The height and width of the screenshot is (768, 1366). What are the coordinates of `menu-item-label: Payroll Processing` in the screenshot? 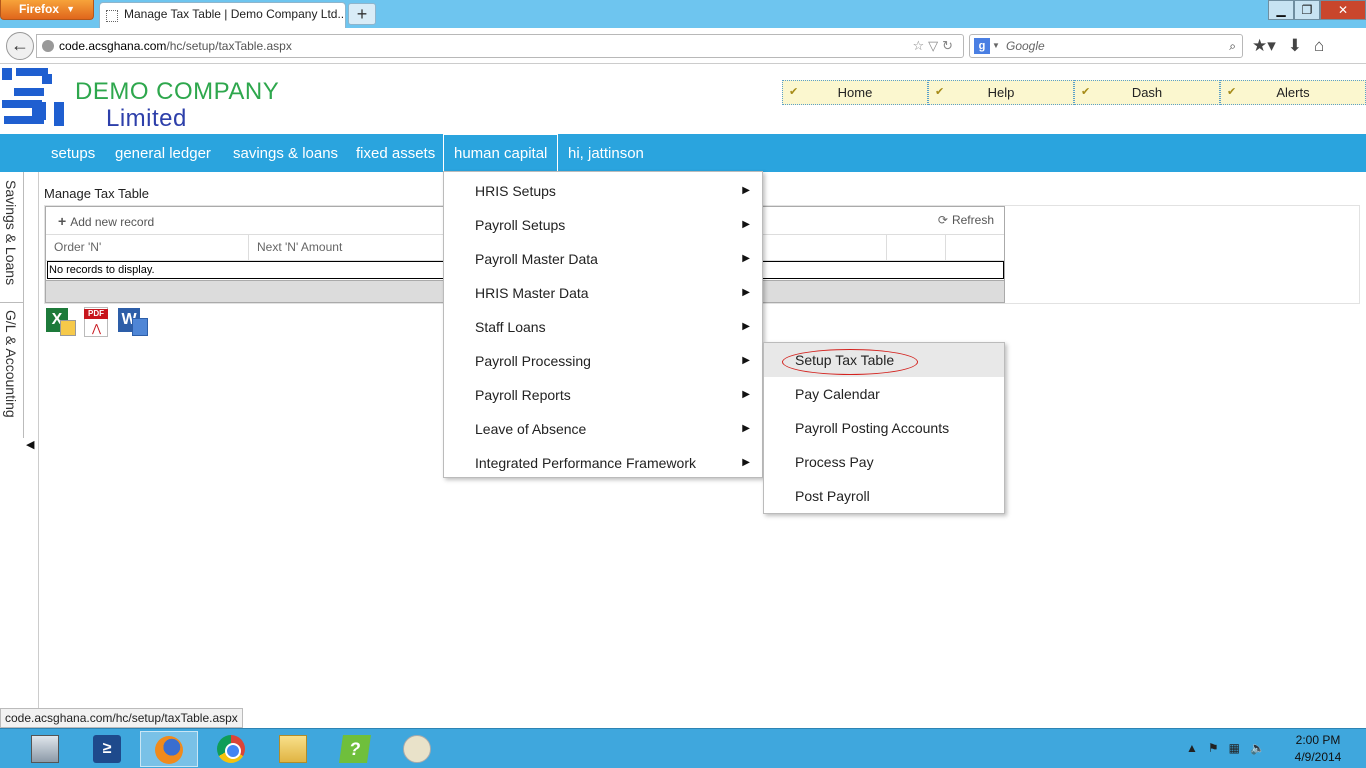 It's located at (533, 361).